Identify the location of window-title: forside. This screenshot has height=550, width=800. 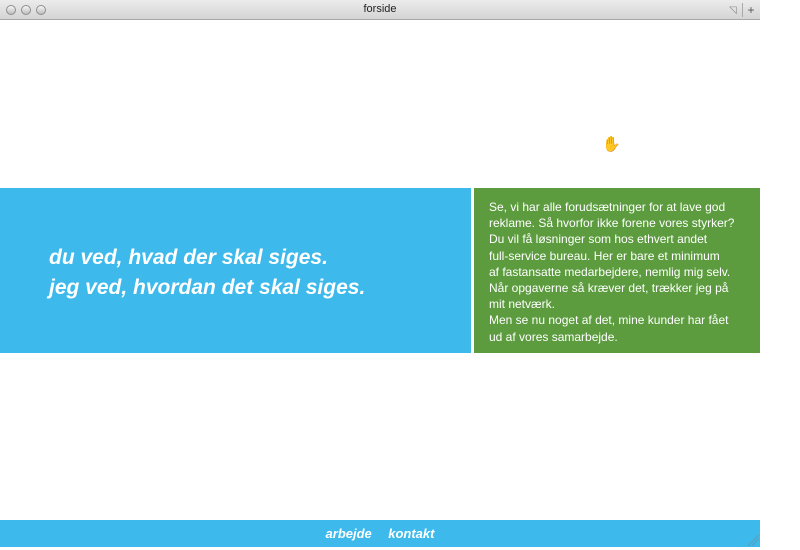
(380, 9).